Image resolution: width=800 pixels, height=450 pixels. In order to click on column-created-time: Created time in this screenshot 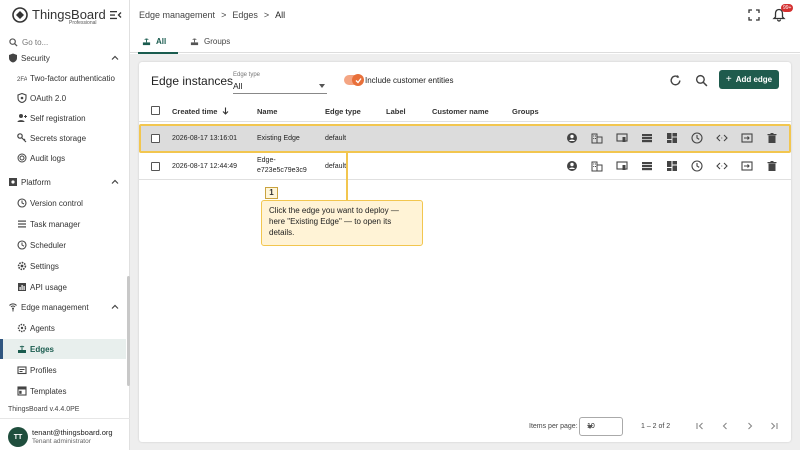, I will do `click(200, 111)`.